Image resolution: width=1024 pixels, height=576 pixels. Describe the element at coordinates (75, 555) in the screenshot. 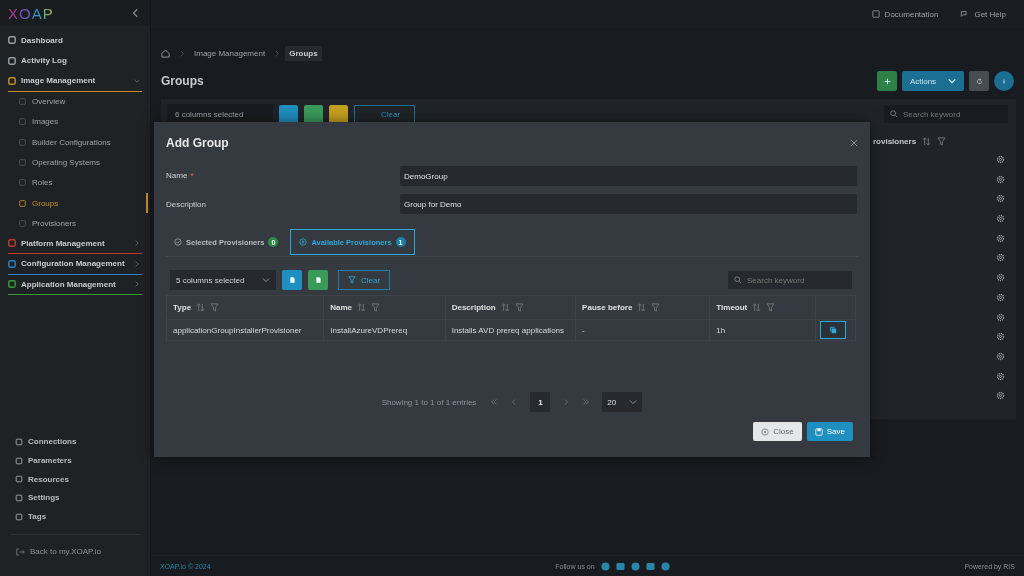

I see `back-link: Back to my.XOAP.io` at that location.